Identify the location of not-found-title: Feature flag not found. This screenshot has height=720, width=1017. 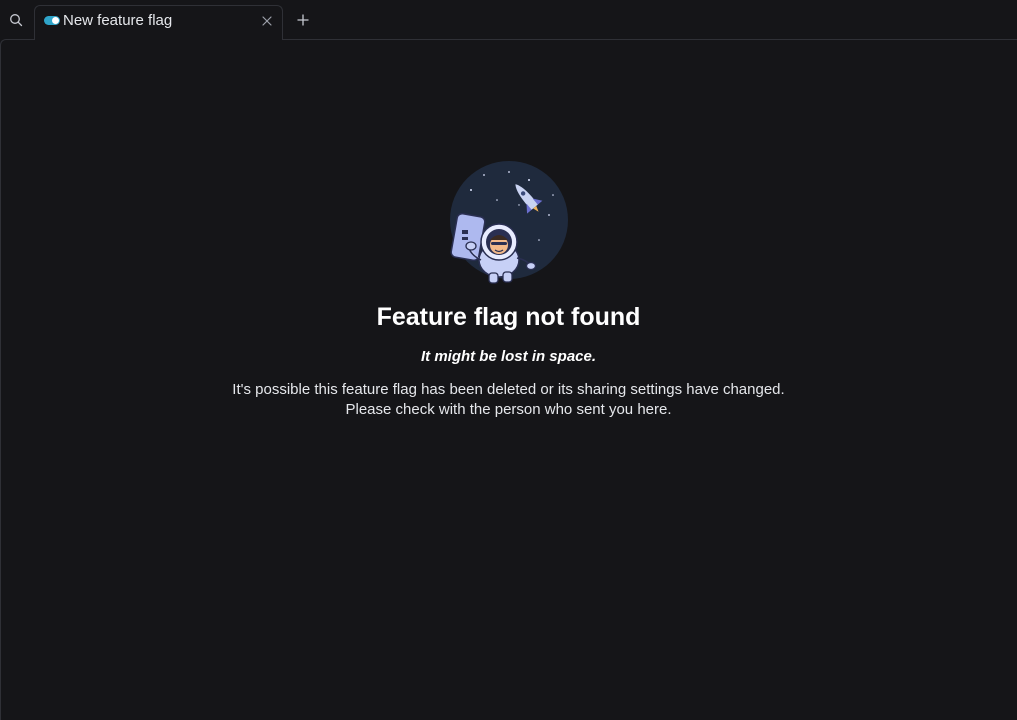
(508, 317).